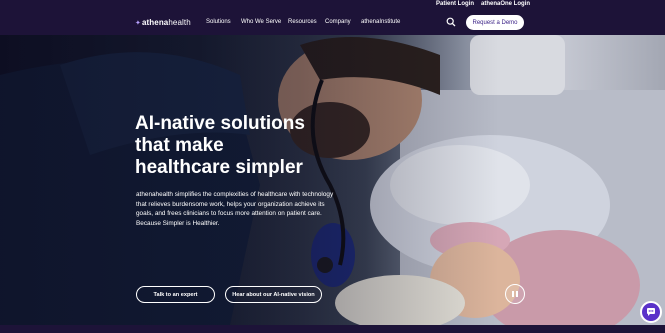 This screenshot has height=333, width=665. I want to click on logo: ✦athenahealth, so click(163, 22).